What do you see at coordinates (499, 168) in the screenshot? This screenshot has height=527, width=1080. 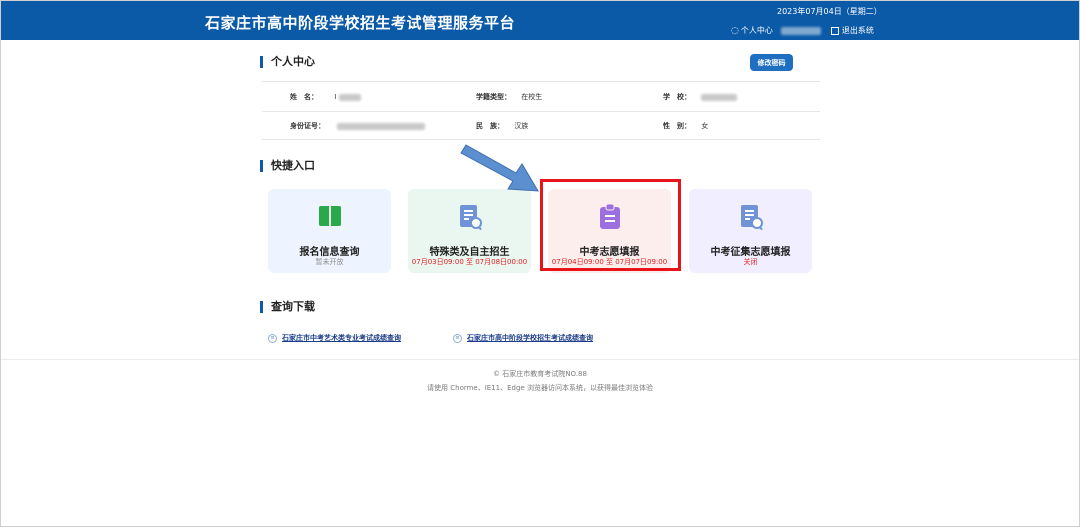 I see `pointer-arrow-icon` at bounding box center [499, 168].